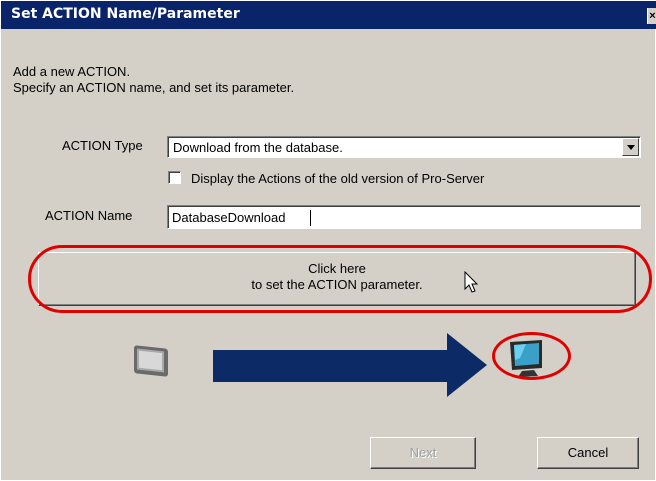  Describe the element at coordinates (310, 218) in the screenshot. I see `text-caret` at that location.